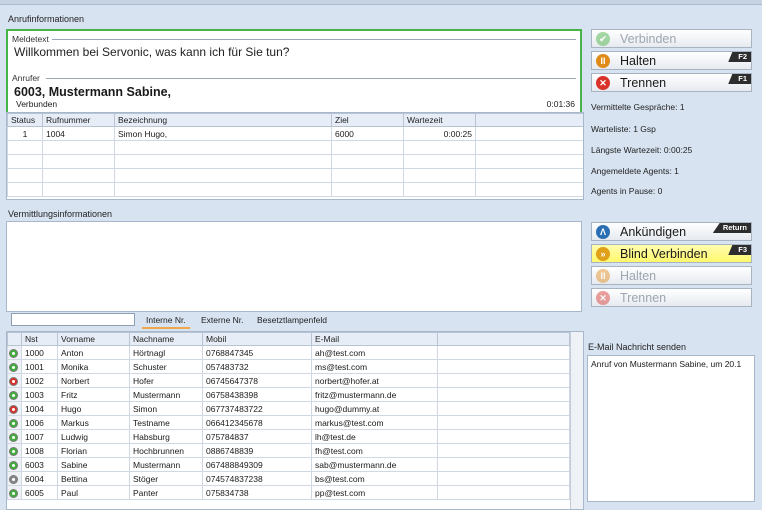 The image size is (762, 510). Describe the element at coordinates (529, 120) in the screenshot. I see `queue-col-filler` at that location.